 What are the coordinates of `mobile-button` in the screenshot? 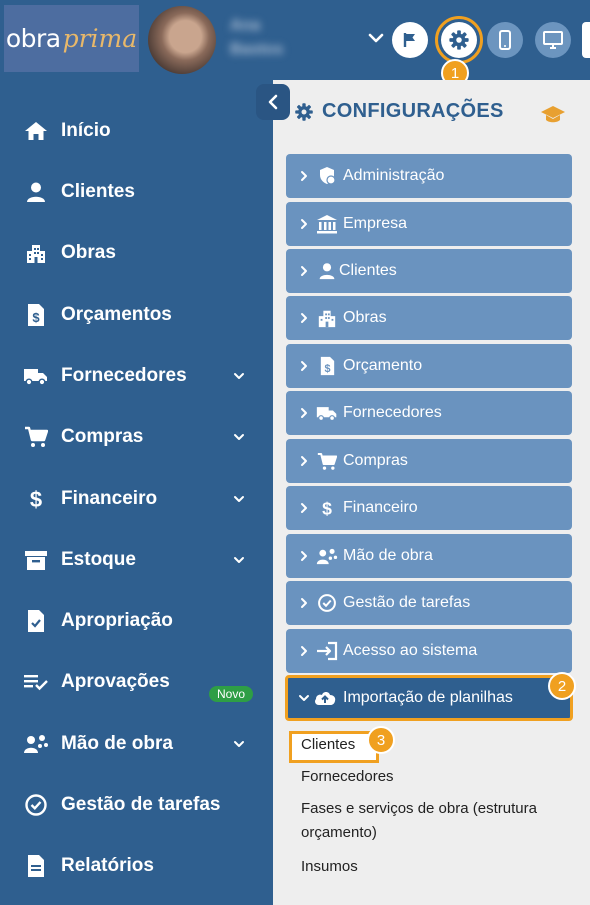 It's located at (505, 40).